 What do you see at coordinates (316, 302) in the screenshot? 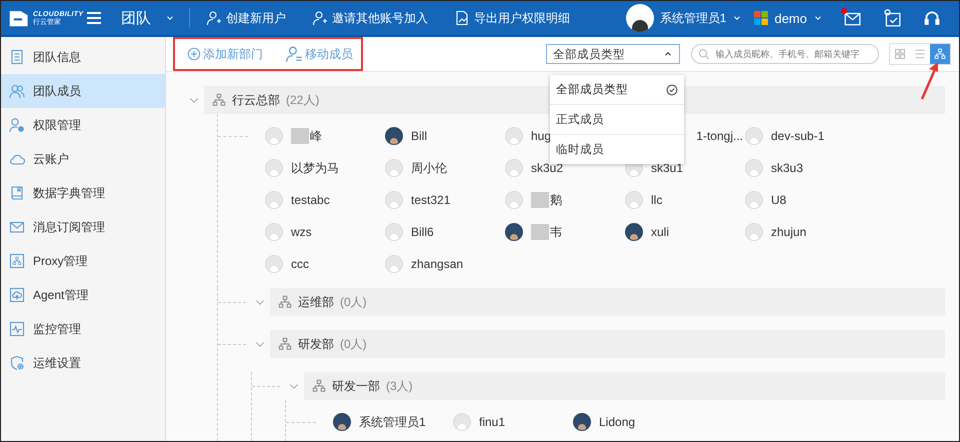
I see `department-name: 运维部` at bounding box center [316, 302].